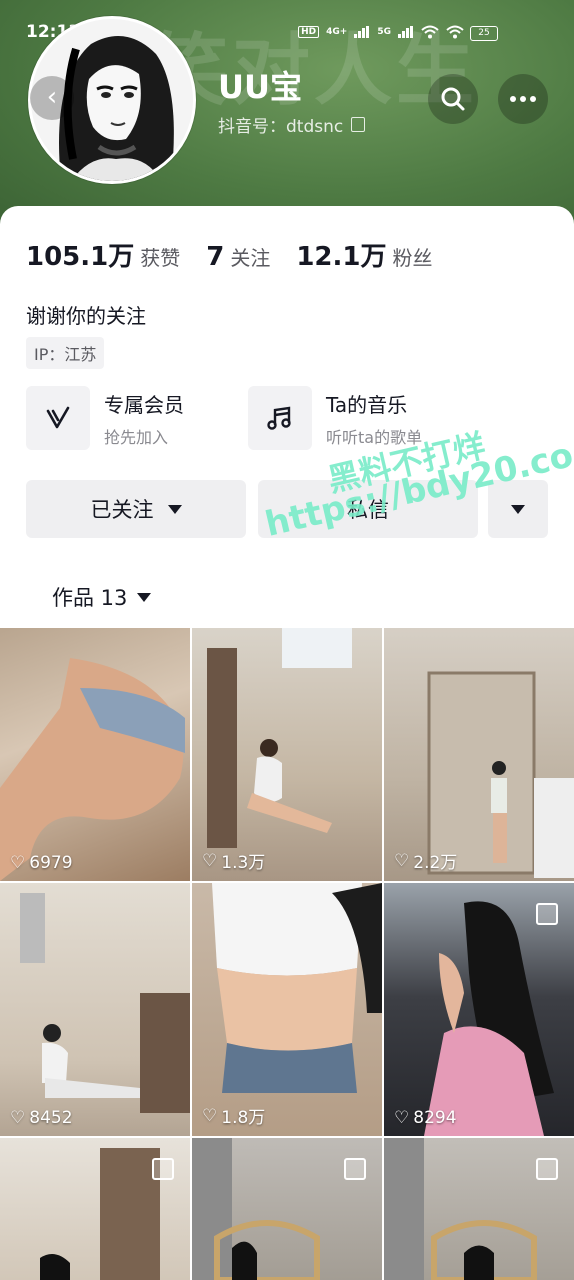 The image size is (574, 1280). Describe the element at coordinates (80, 257) in the screenshot. I see `likes-count: 105.1万` at that location.